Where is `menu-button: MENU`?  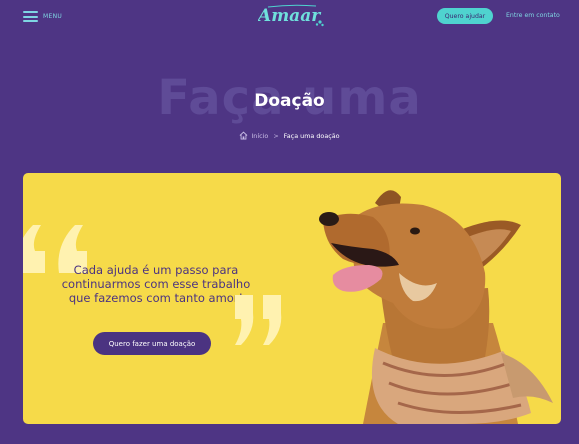 menu-button: MENU is located at coordinates (42, 16).